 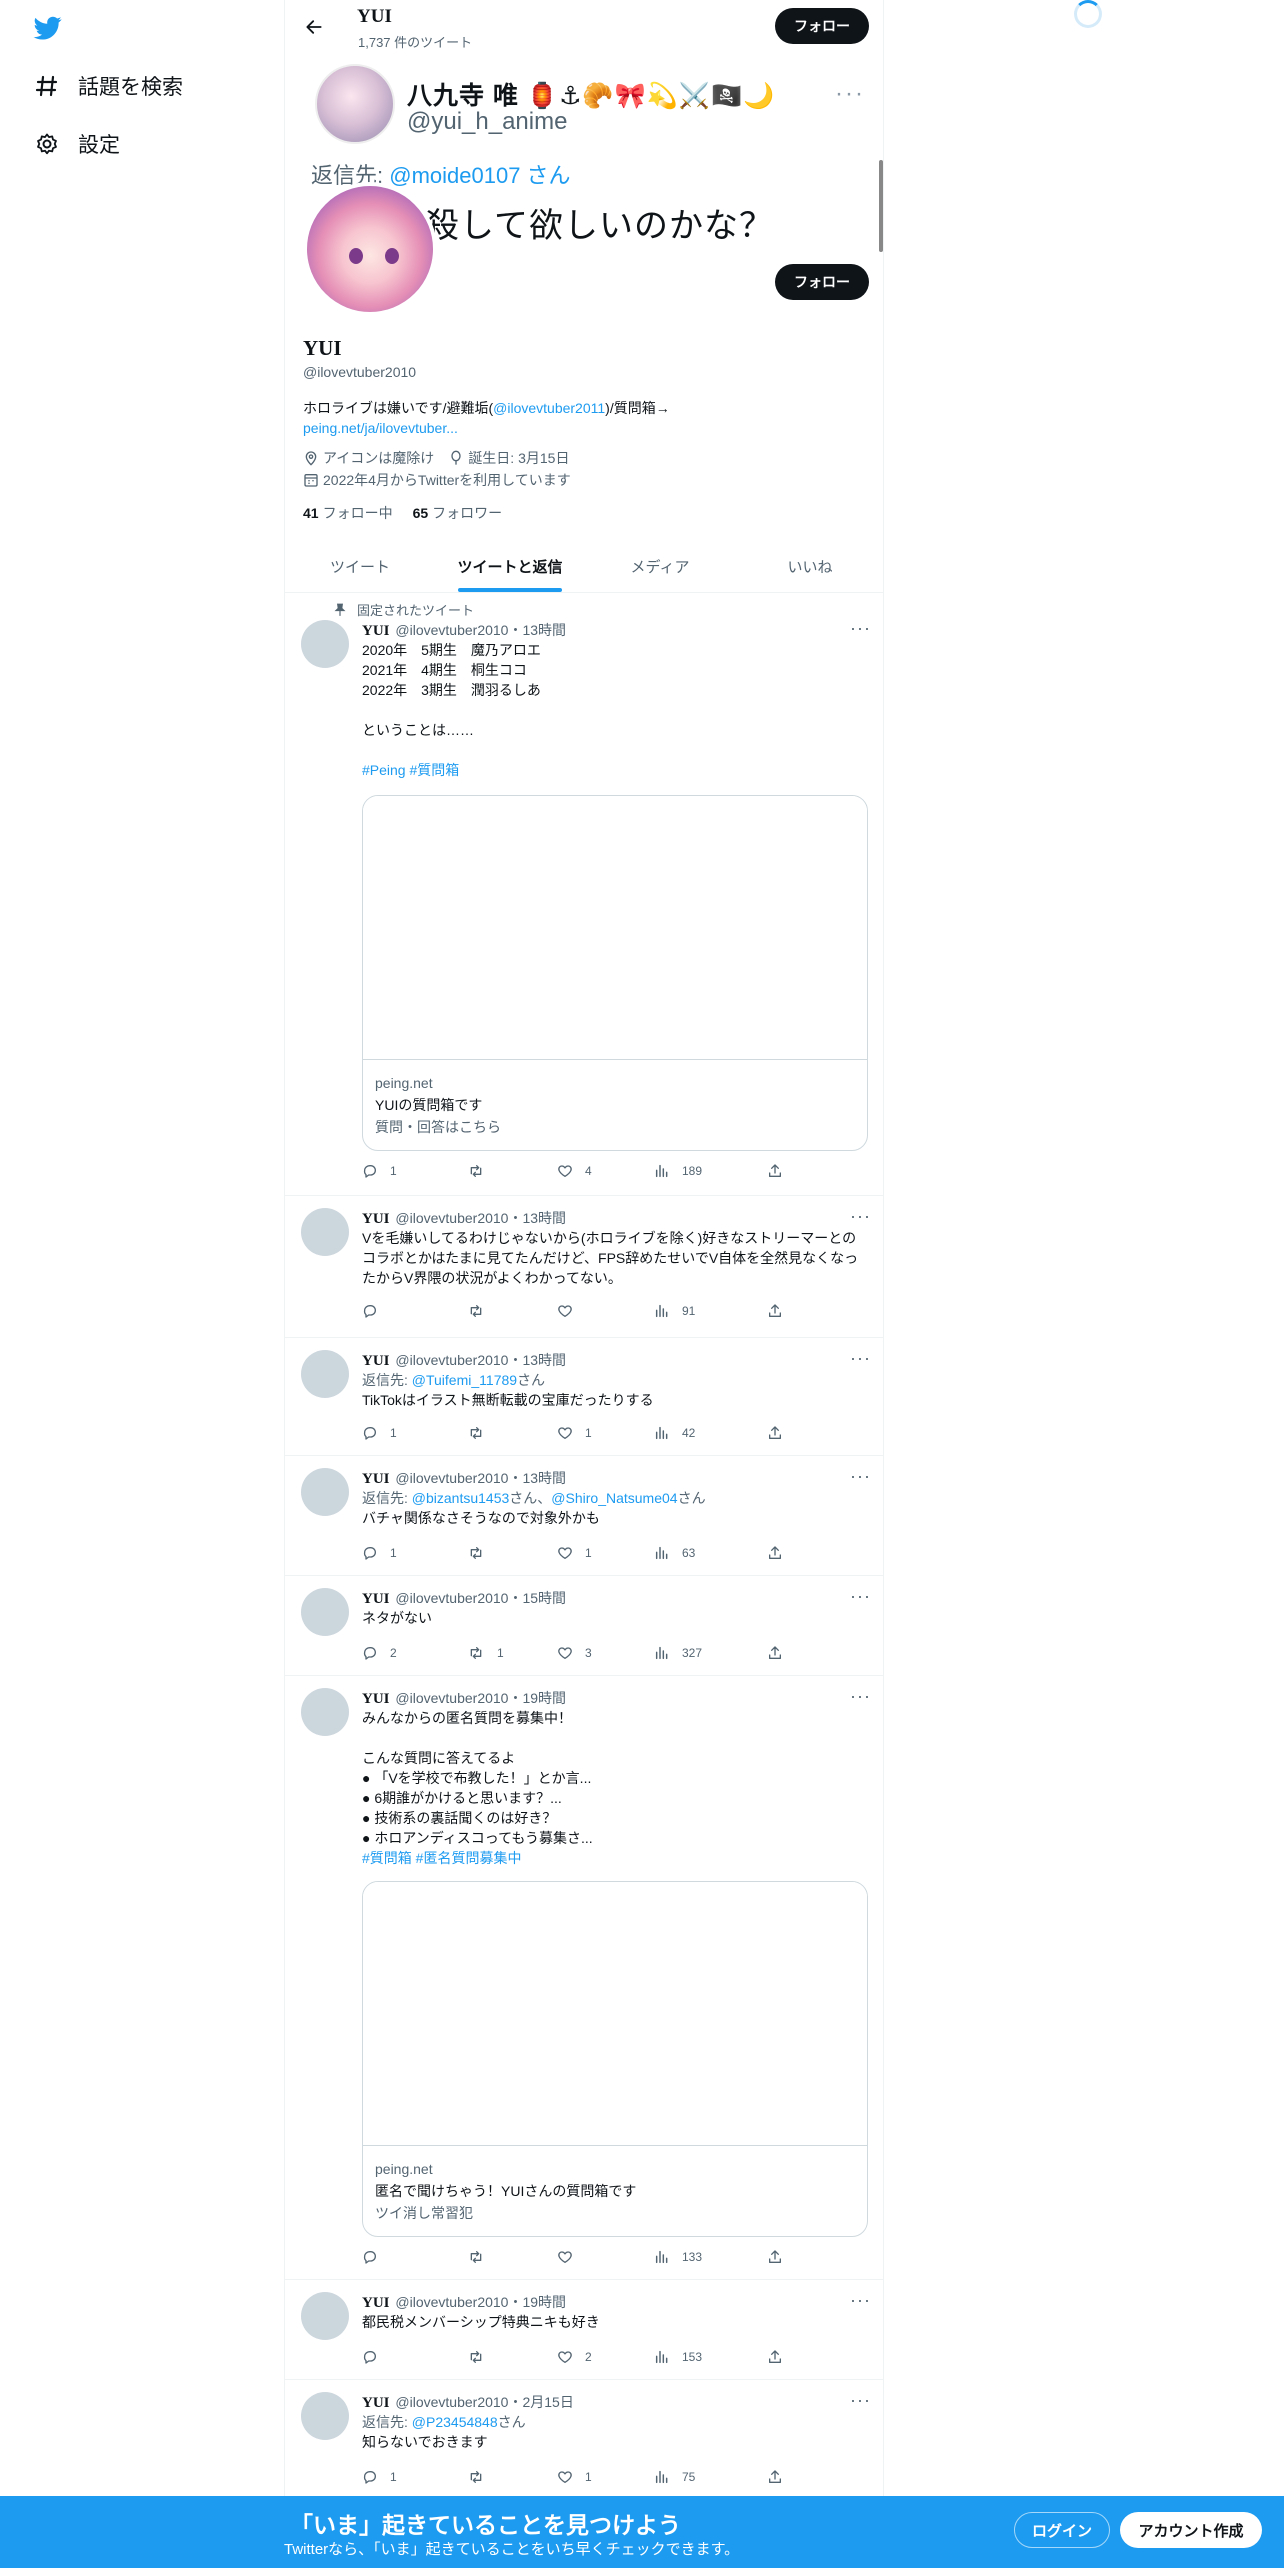 I want to click on card-domain: peing.net, so click(x=404, y=2169).